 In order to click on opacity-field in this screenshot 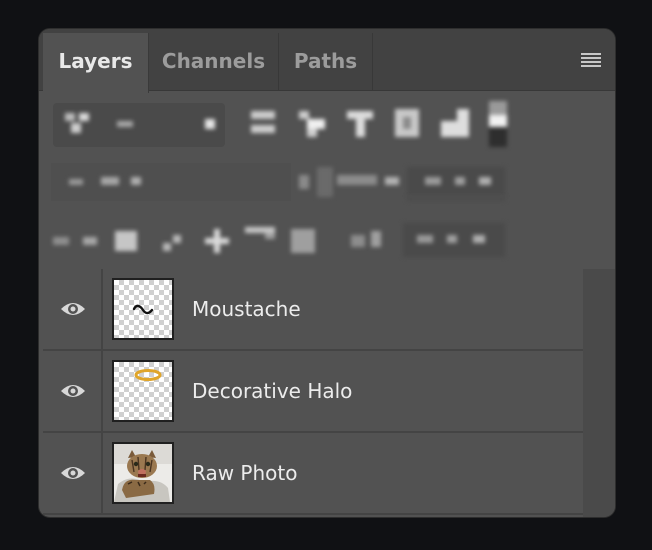, I will do `click(401, 182)`.